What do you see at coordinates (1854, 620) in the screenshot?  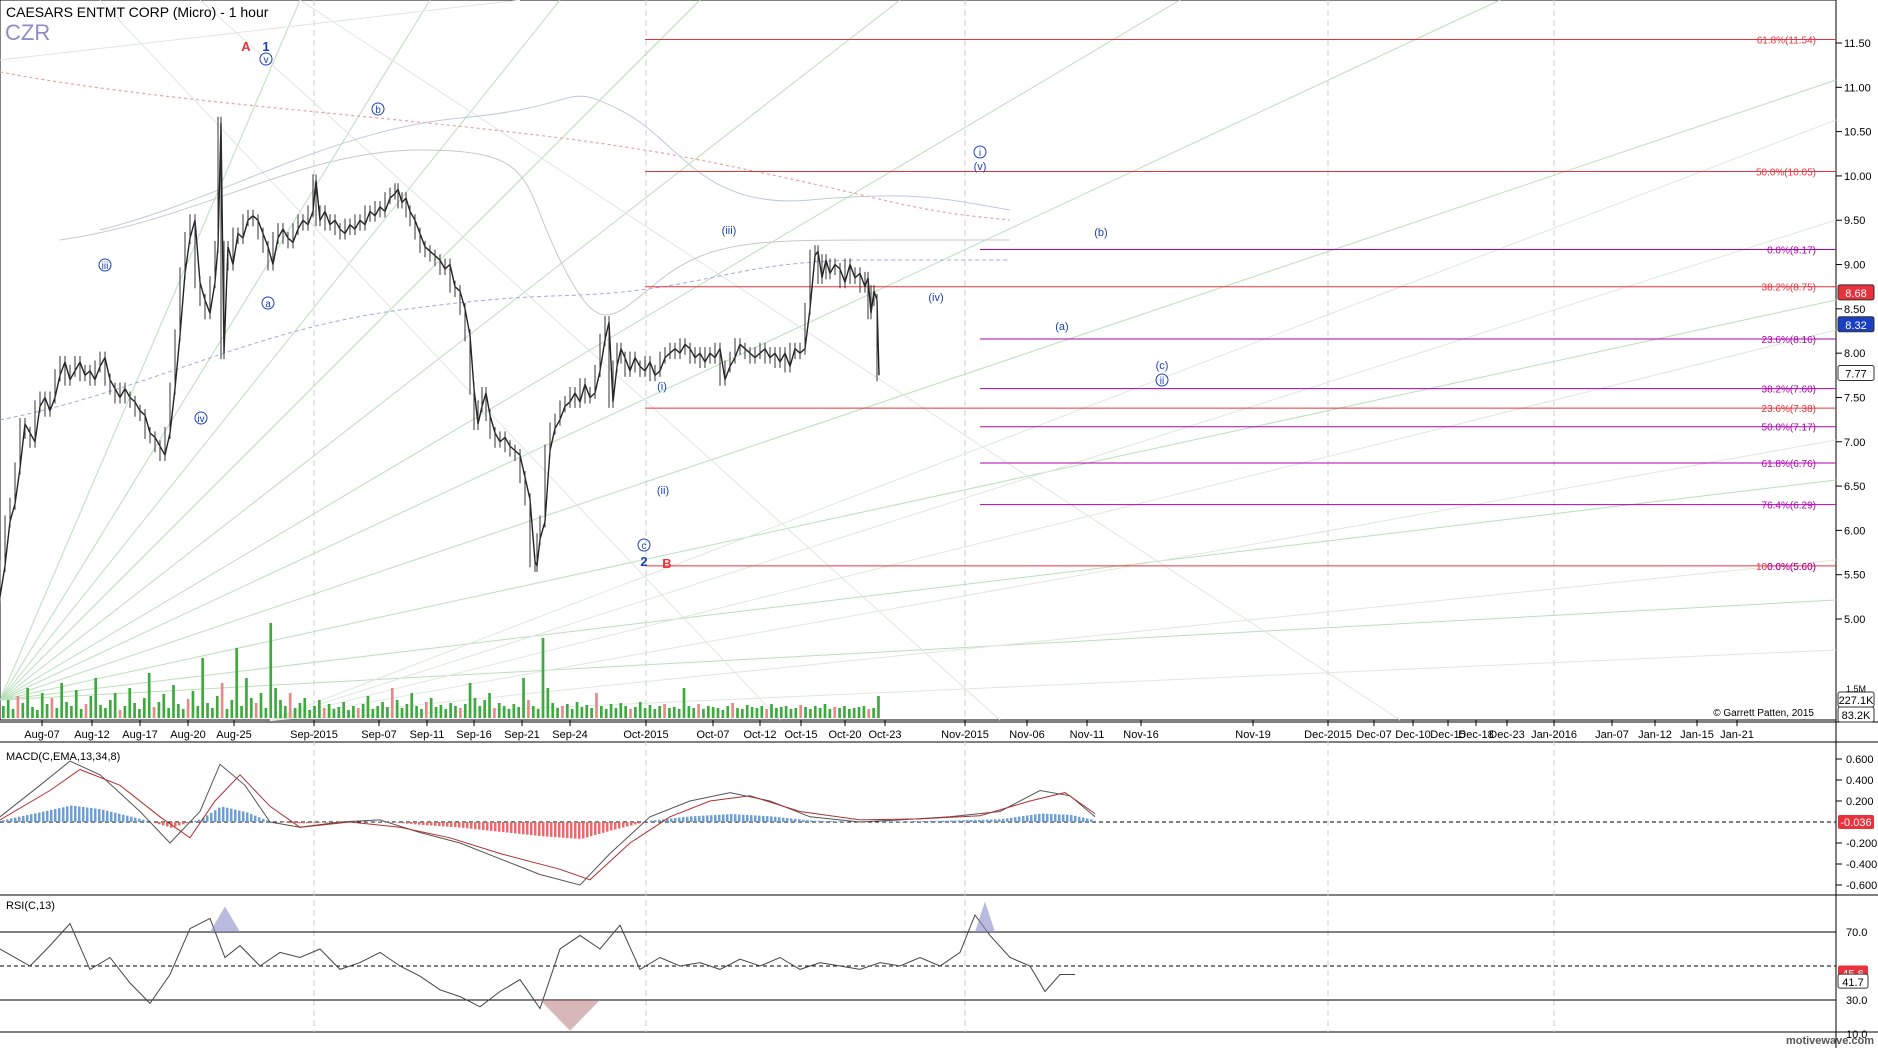 I see `price-tick-label: 5.00` at bounding box center [1854, 620].